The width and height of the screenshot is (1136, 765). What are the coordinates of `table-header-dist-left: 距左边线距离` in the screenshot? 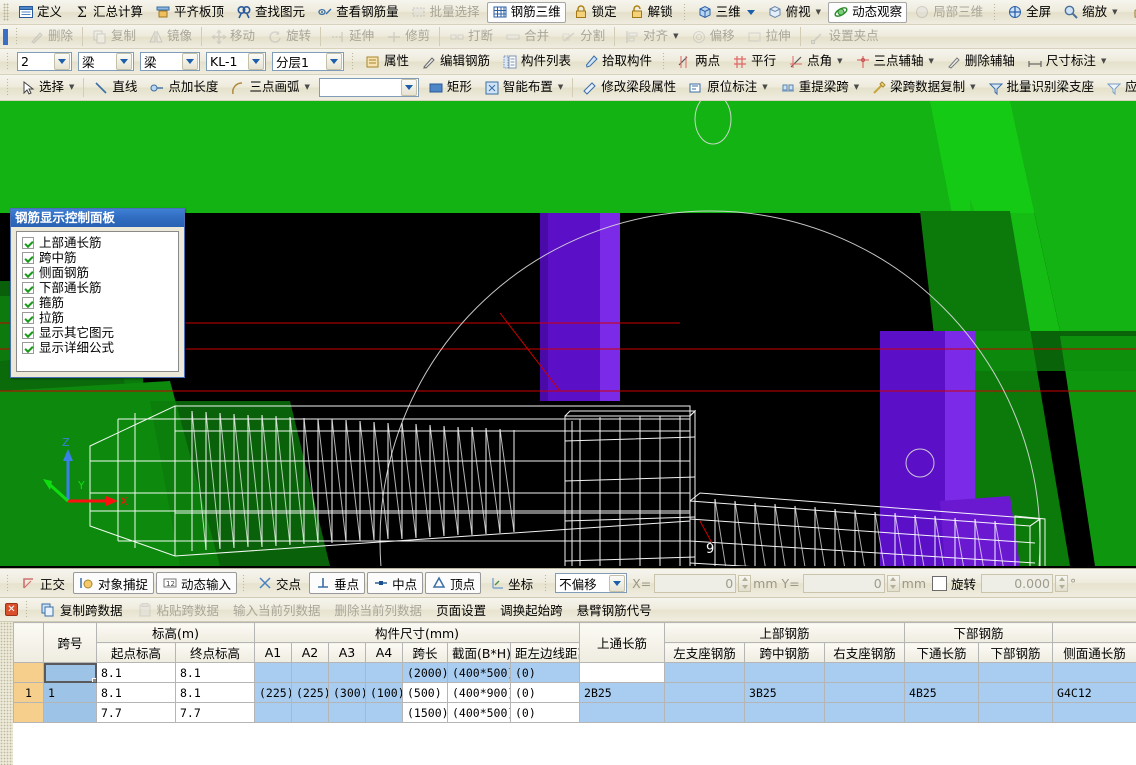 It's located at (545, 652).